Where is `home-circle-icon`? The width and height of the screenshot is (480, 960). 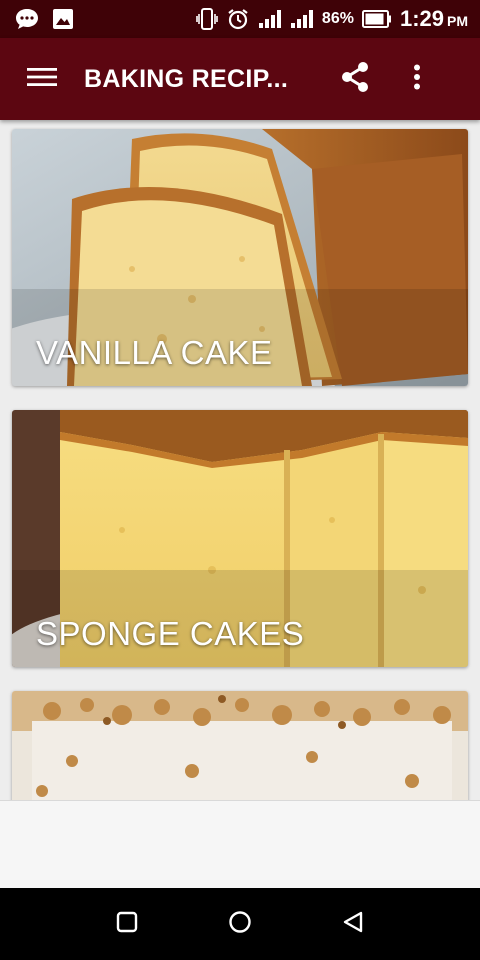 home-circle-icon is located at coordinates (240, 924).